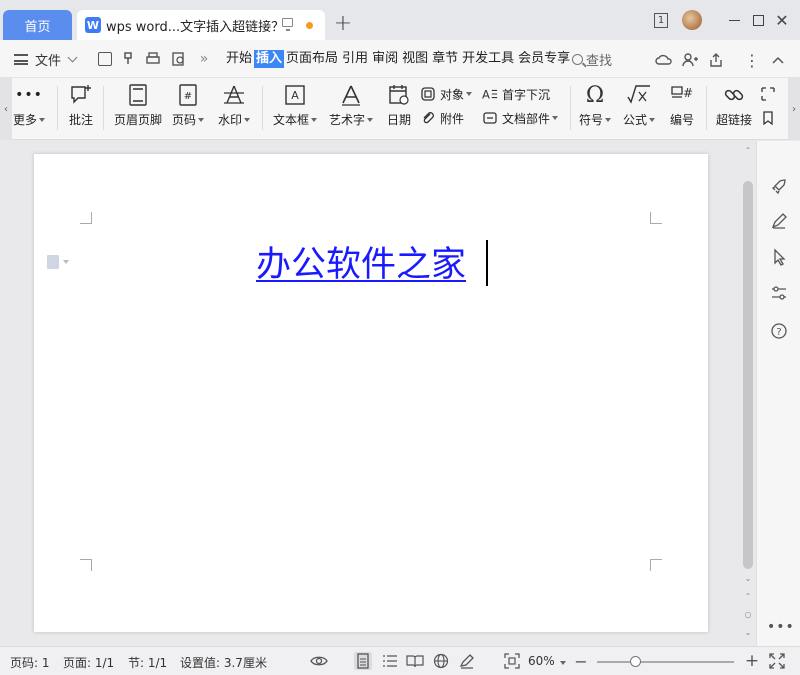 This screenshot has width=800, height=675. Describe the element at coordinates (309, 25) in the screenshot. I see `unsaved-dot-icon` at that location.